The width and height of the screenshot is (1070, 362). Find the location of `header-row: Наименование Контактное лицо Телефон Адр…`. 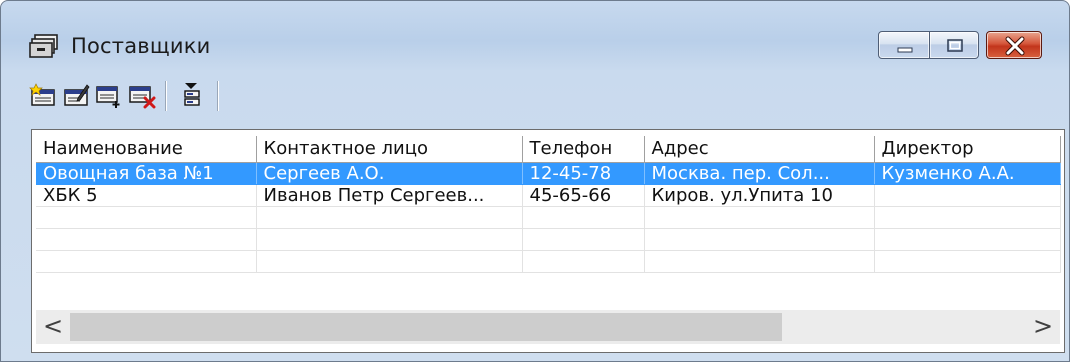

header-row: Наименование Контактное лицо Телефон Адр… is located at coordinates (548, 149).